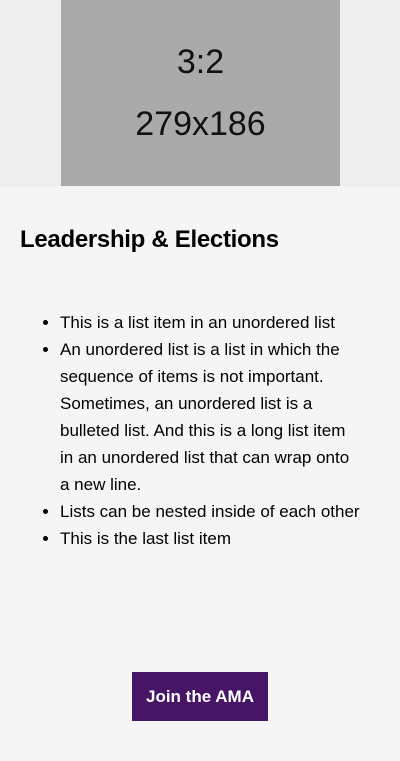 The image size is (400, 761). What do you see at coordinates (200, 124) in the screenshot?
I see `placeholder-size: 279x186` at bounding box center [200, 124].